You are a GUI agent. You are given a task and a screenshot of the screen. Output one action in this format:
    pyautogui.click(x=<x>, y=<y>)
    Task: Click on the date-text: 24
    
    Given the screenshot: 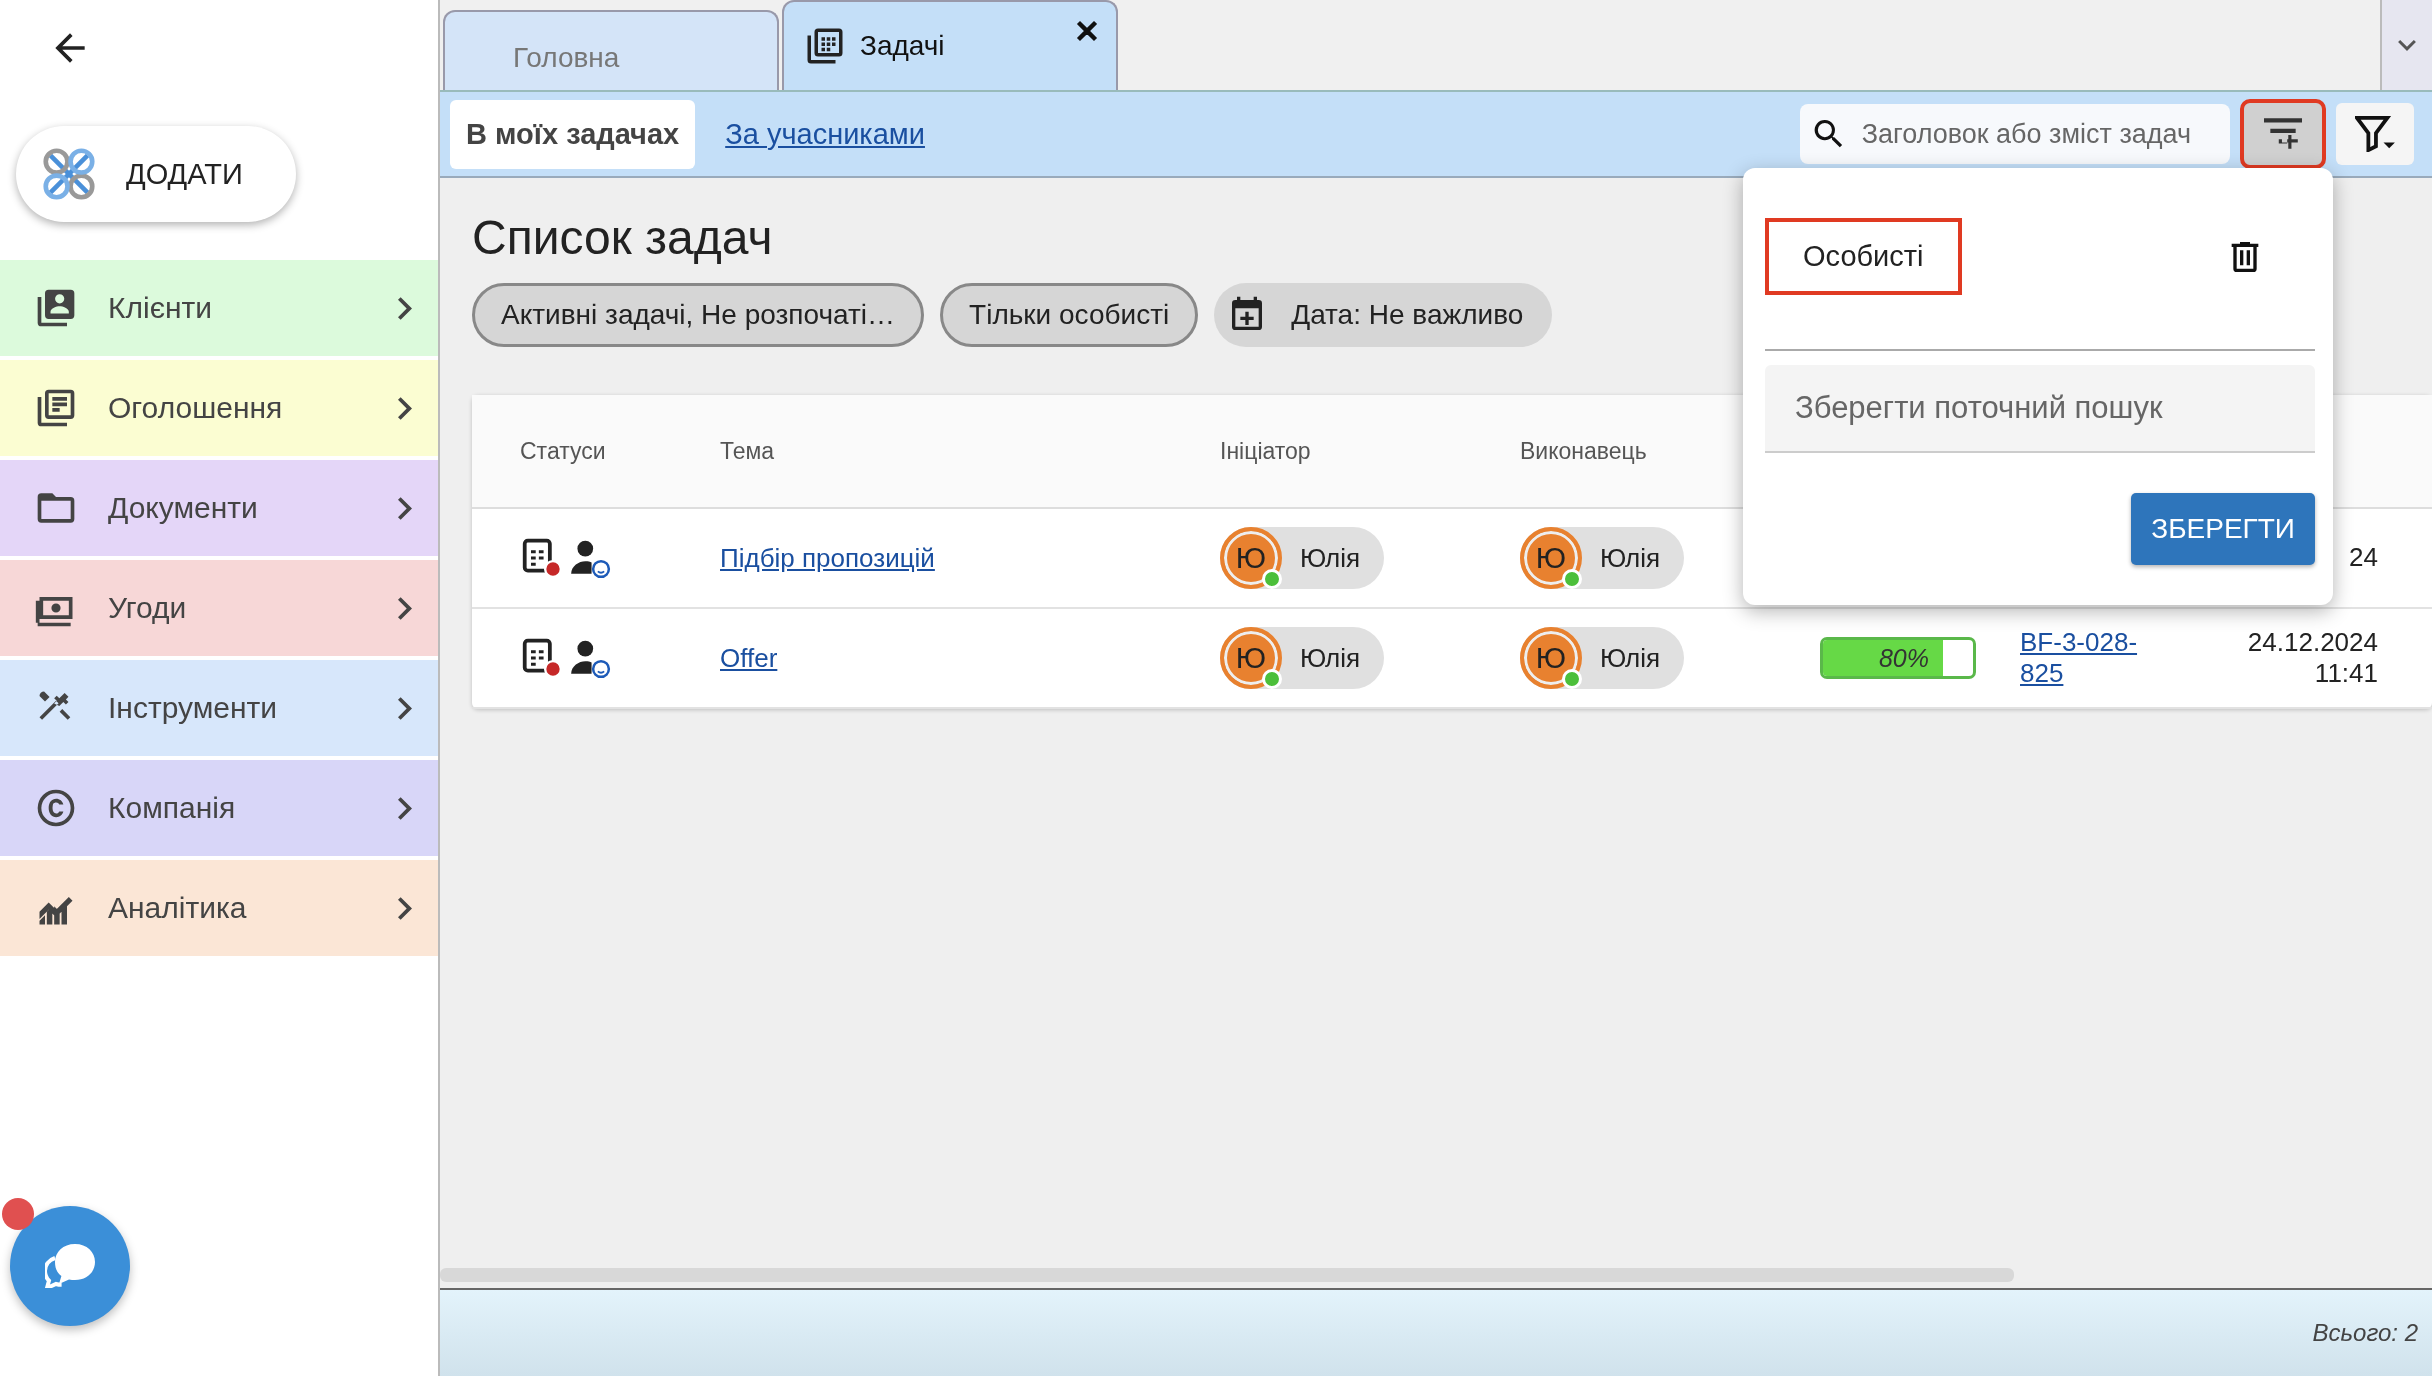 What is the action you would take?
    pyautogui.click(x=2363, y=558)
    